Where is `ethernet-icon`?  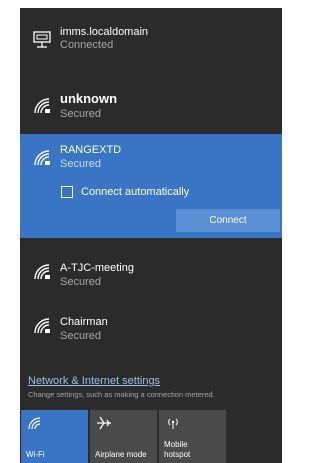 ethernet-icon is located at coordinates (42, 39).